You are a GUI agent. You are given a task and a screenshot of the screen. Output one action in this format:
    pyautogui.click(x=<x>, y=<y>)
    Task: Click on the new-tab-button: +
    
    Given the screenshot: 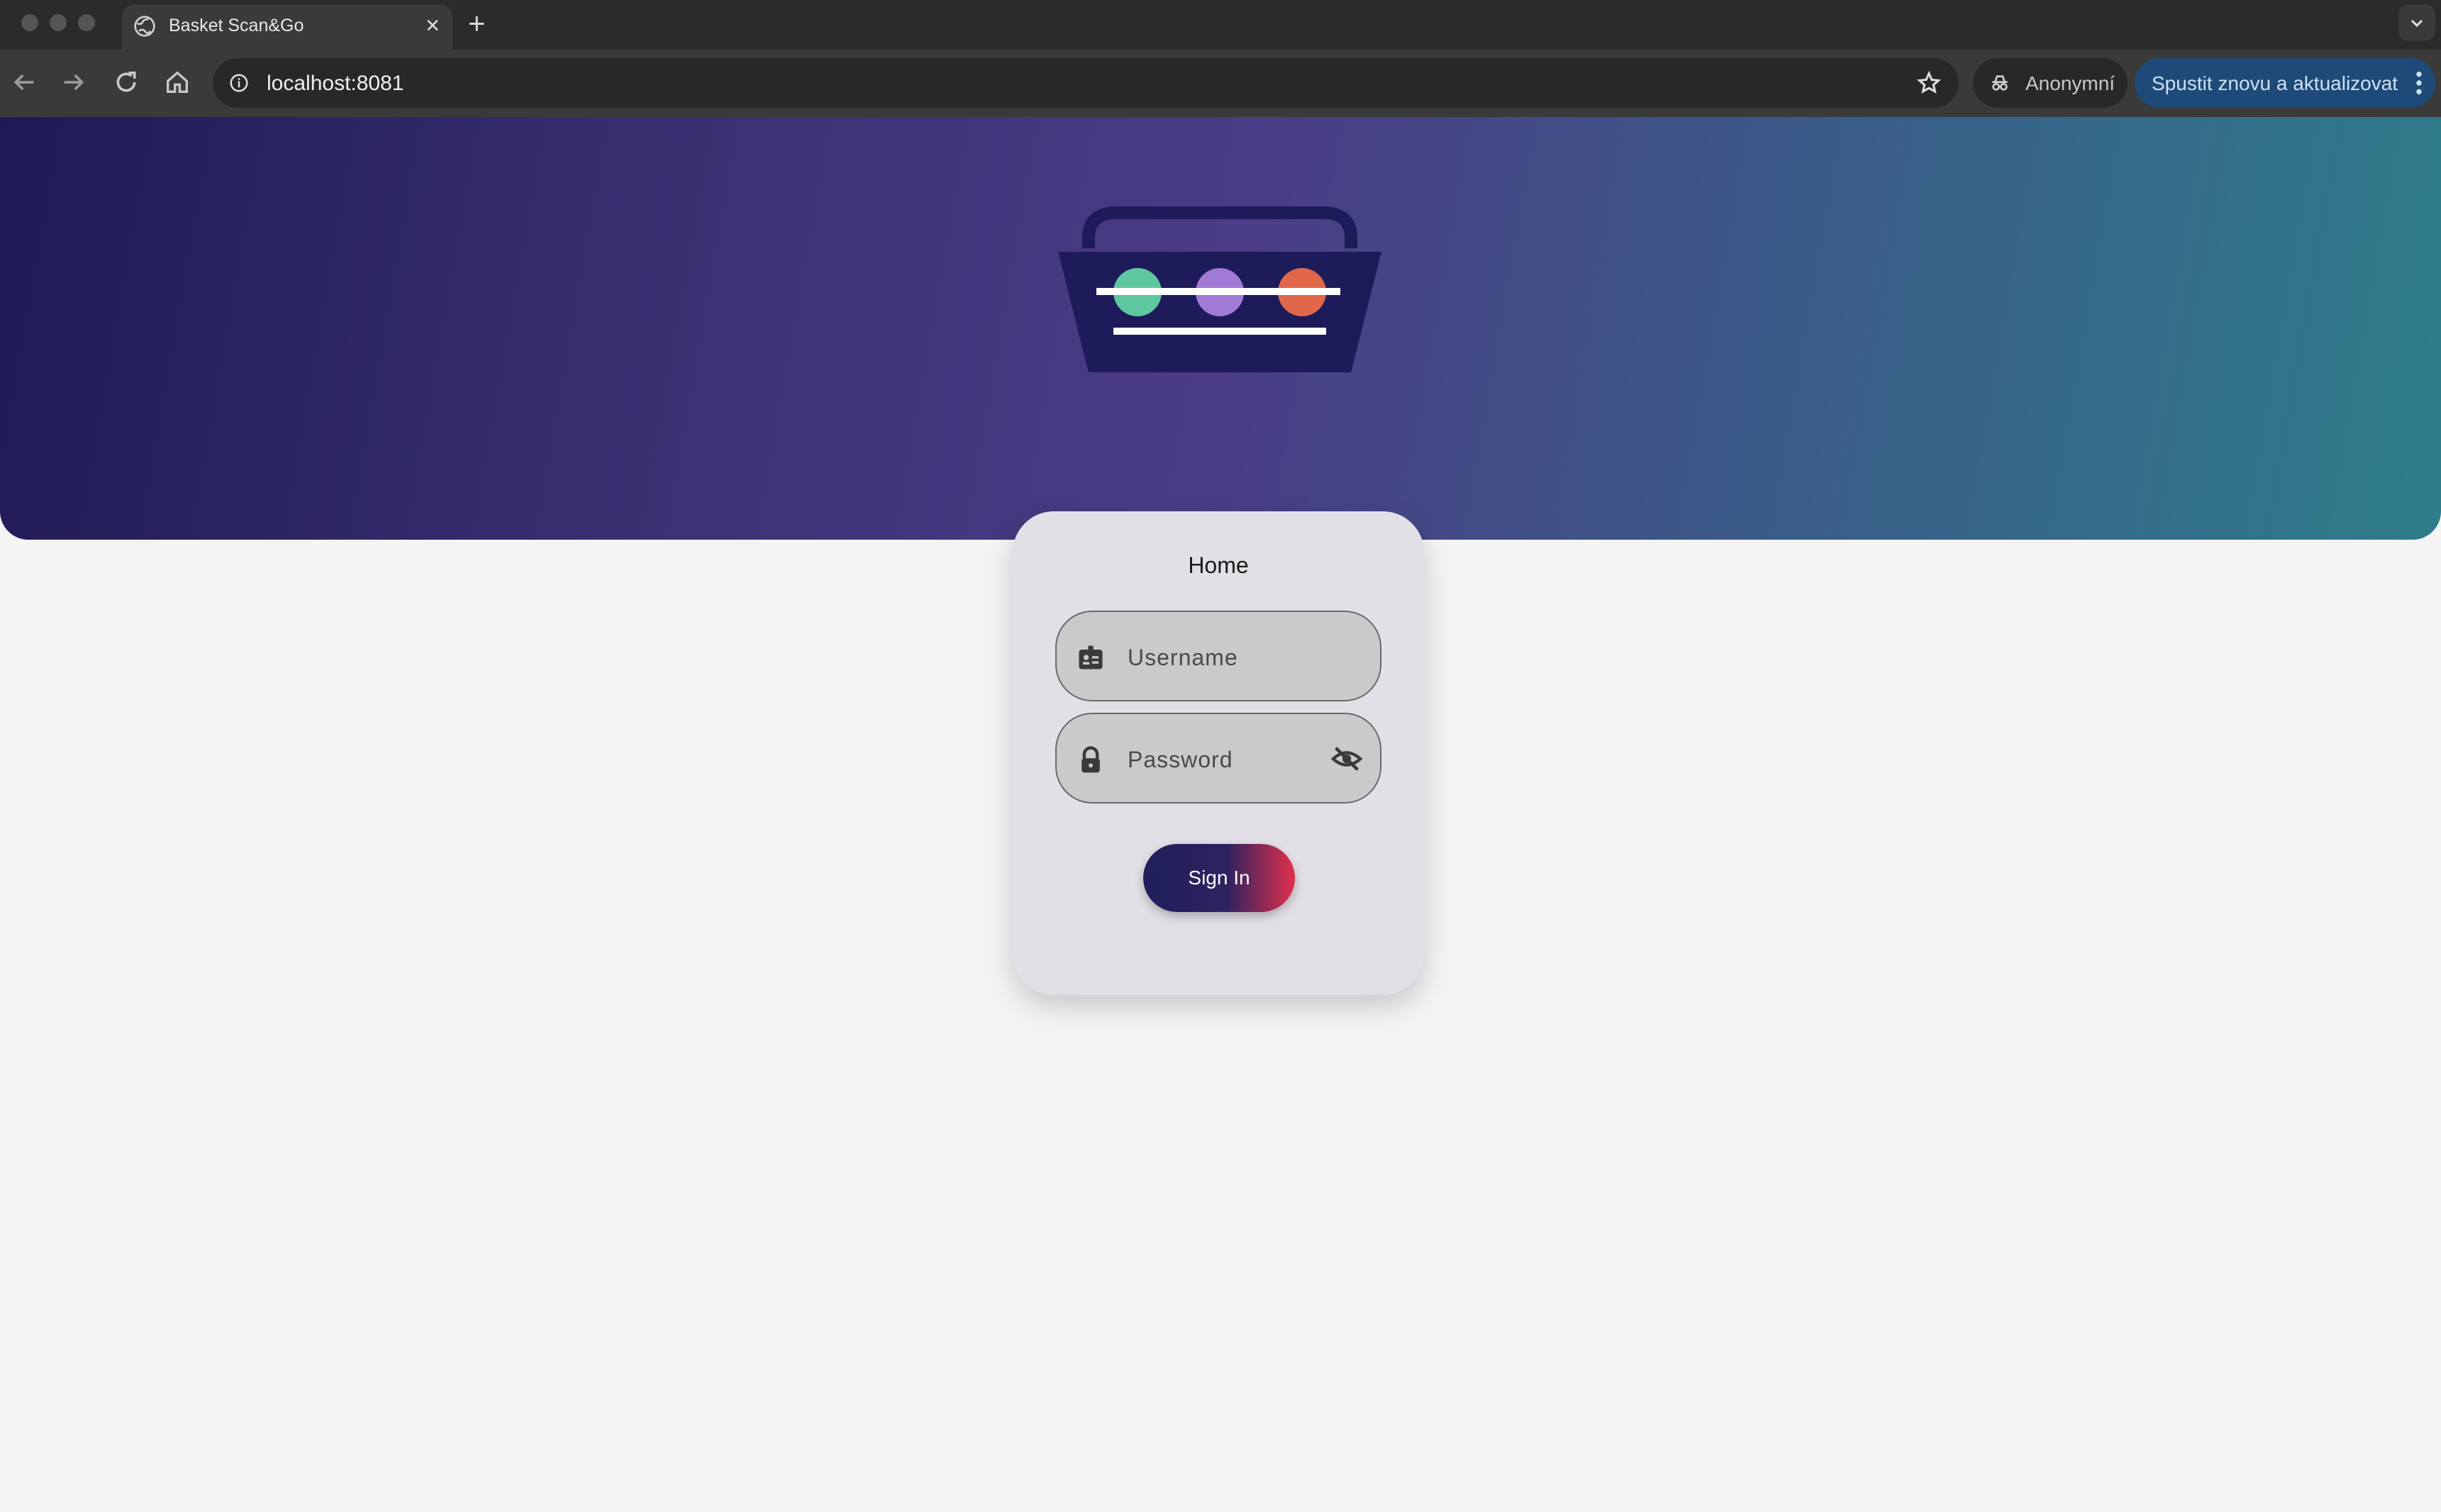 What is the action you would take?
    pyautogui.click(x=477, y=23)
    